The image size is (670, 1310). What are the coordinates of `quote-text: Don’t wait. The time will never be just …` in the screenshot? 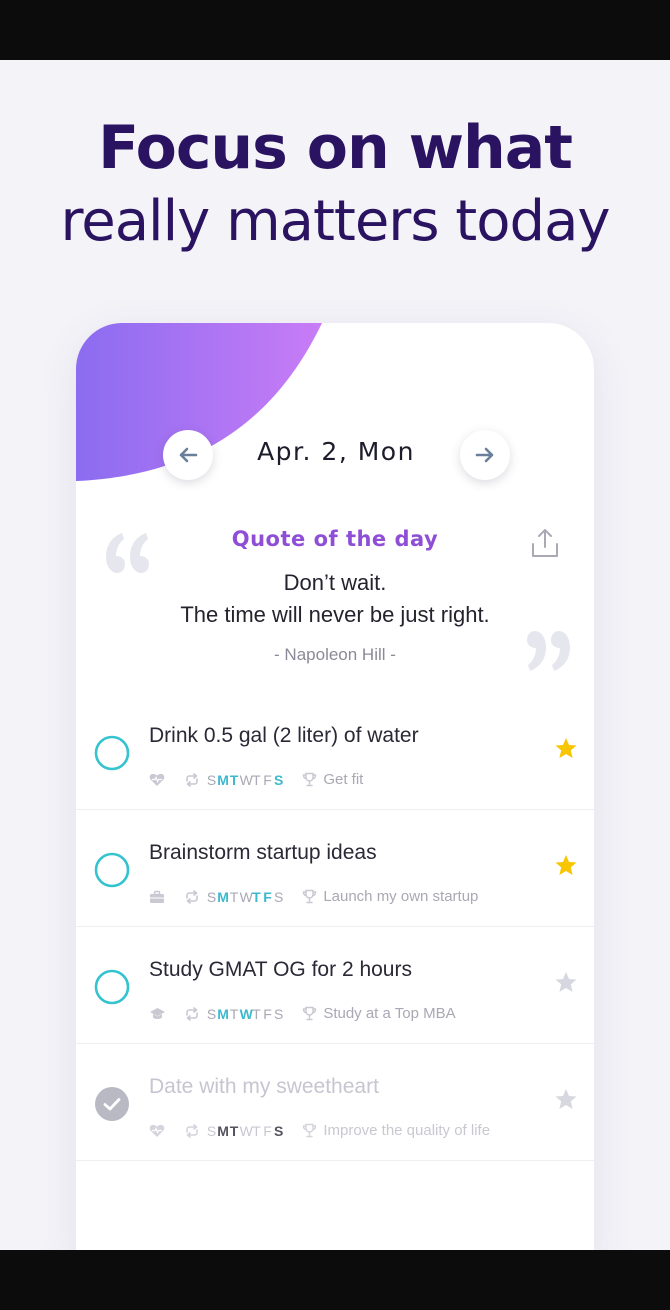 It's located at (335, 599).